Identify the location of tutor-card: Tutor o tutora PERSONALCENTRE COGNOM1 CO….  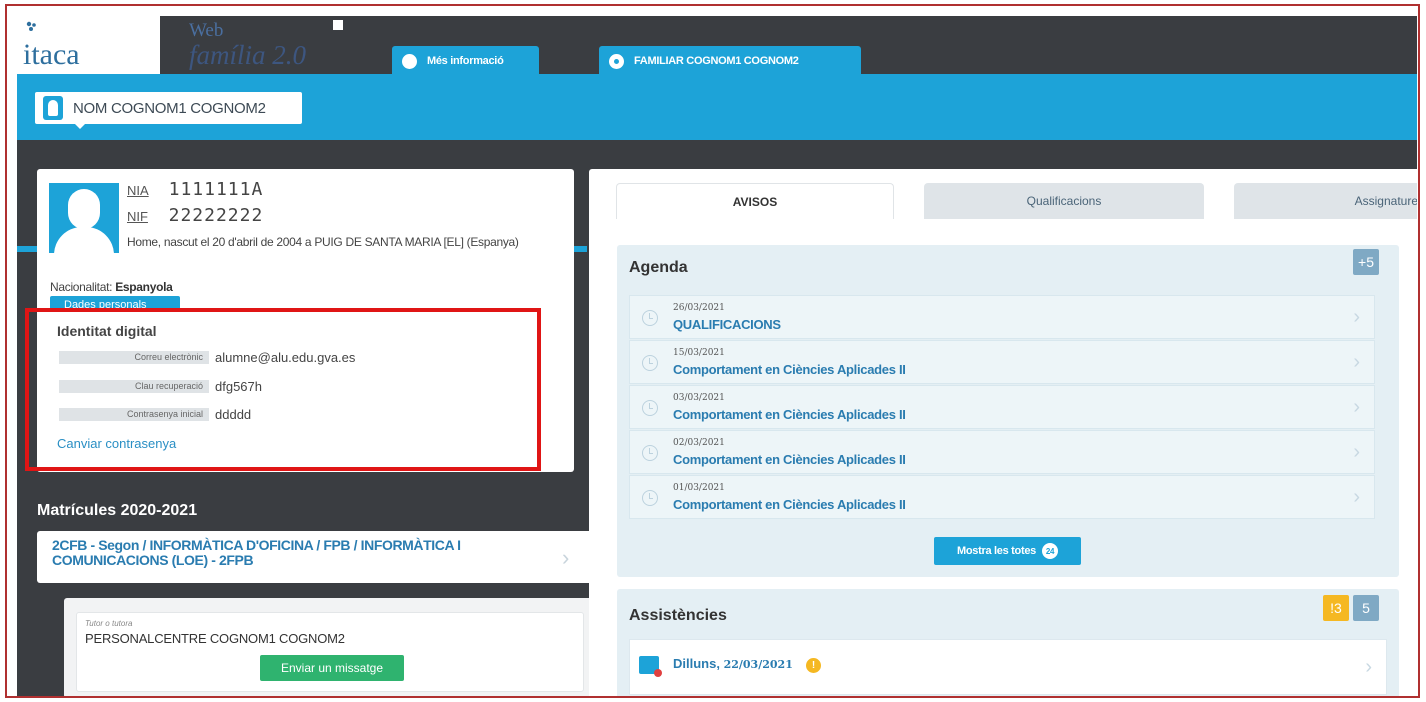
(329, 647).